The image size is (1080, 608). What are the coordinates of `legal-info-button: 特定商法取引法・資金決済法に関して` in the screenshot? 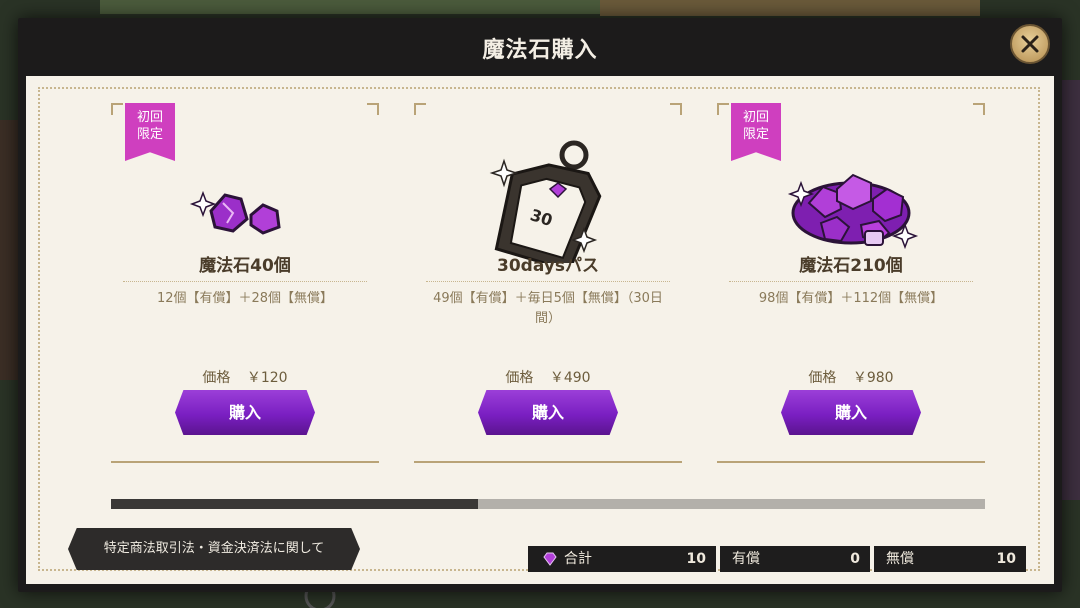 It's located at (214, 549).